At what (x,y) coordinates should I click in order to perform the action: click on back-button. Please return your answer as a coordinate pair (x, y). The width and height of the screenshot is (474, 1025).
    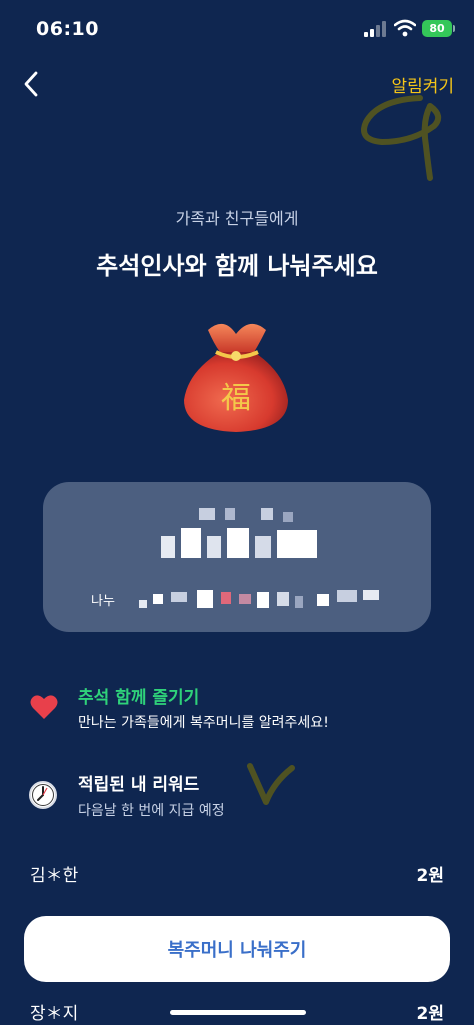
    Looking at the image, I should click on (31, 84).